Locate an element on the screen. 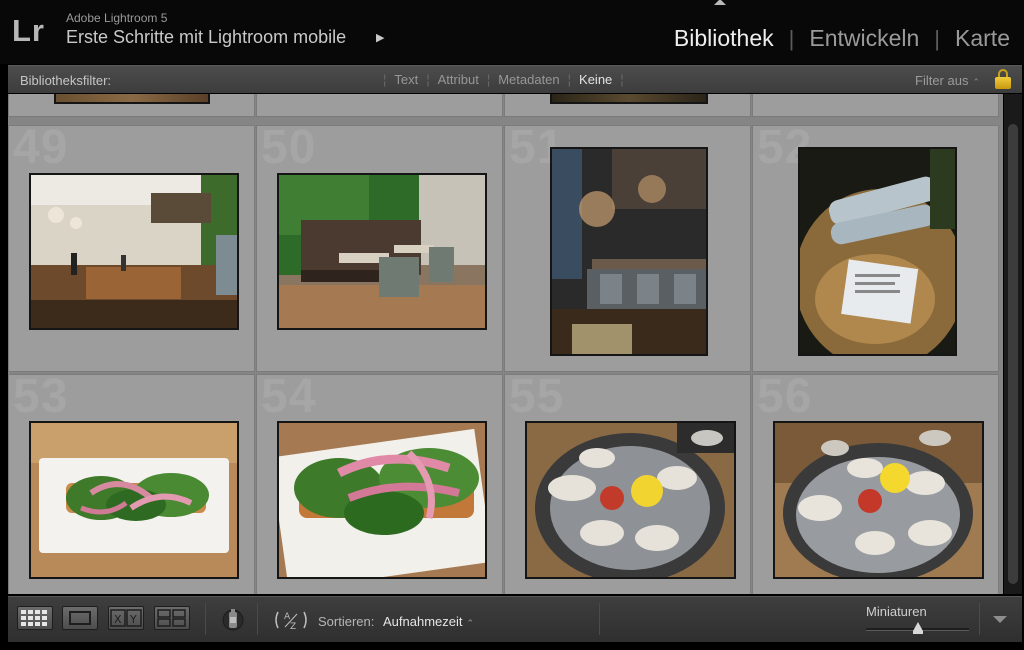  grid-cell: 54 is located at coordinates (379, 484).